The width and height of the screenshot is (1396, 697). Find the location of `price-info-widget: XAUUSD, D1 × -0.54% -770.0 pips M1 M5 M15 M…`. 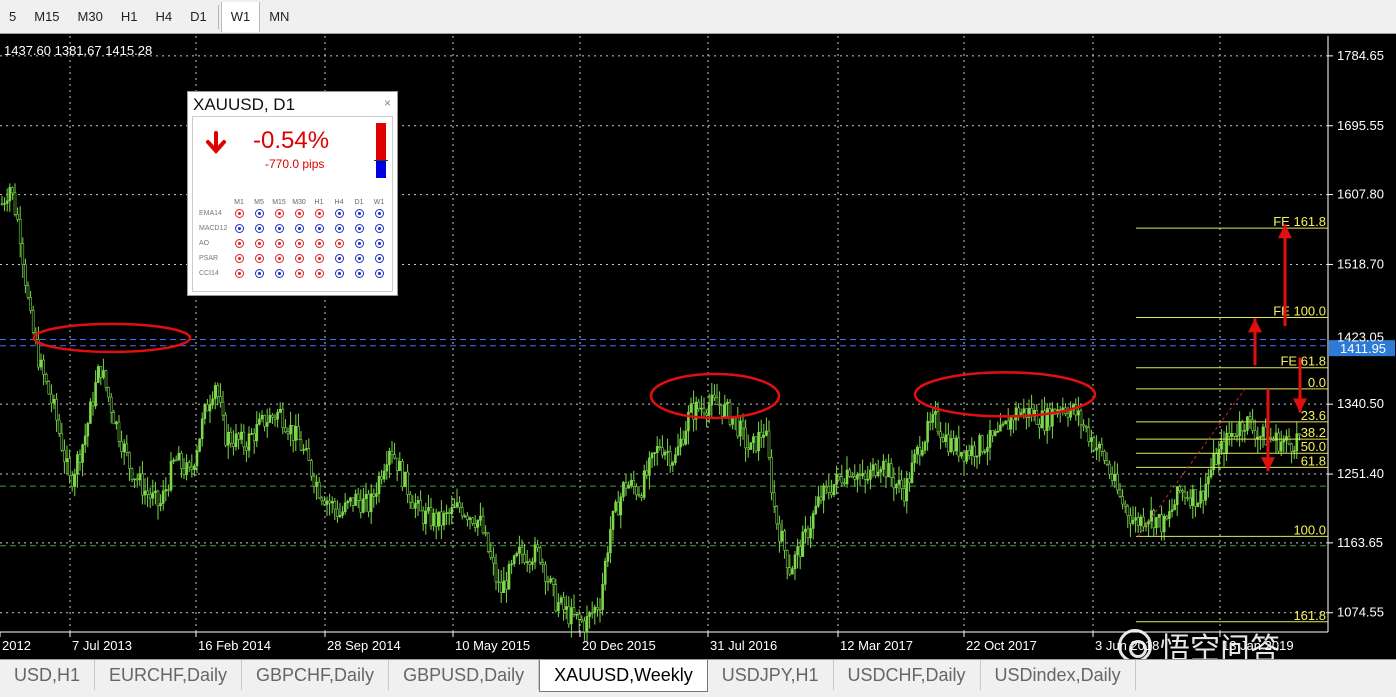

price-info-widget: XAUUSD, D1 × -0.54% -770.0 pips M1 M5 M15 M… is located at coordinates (292, 193).